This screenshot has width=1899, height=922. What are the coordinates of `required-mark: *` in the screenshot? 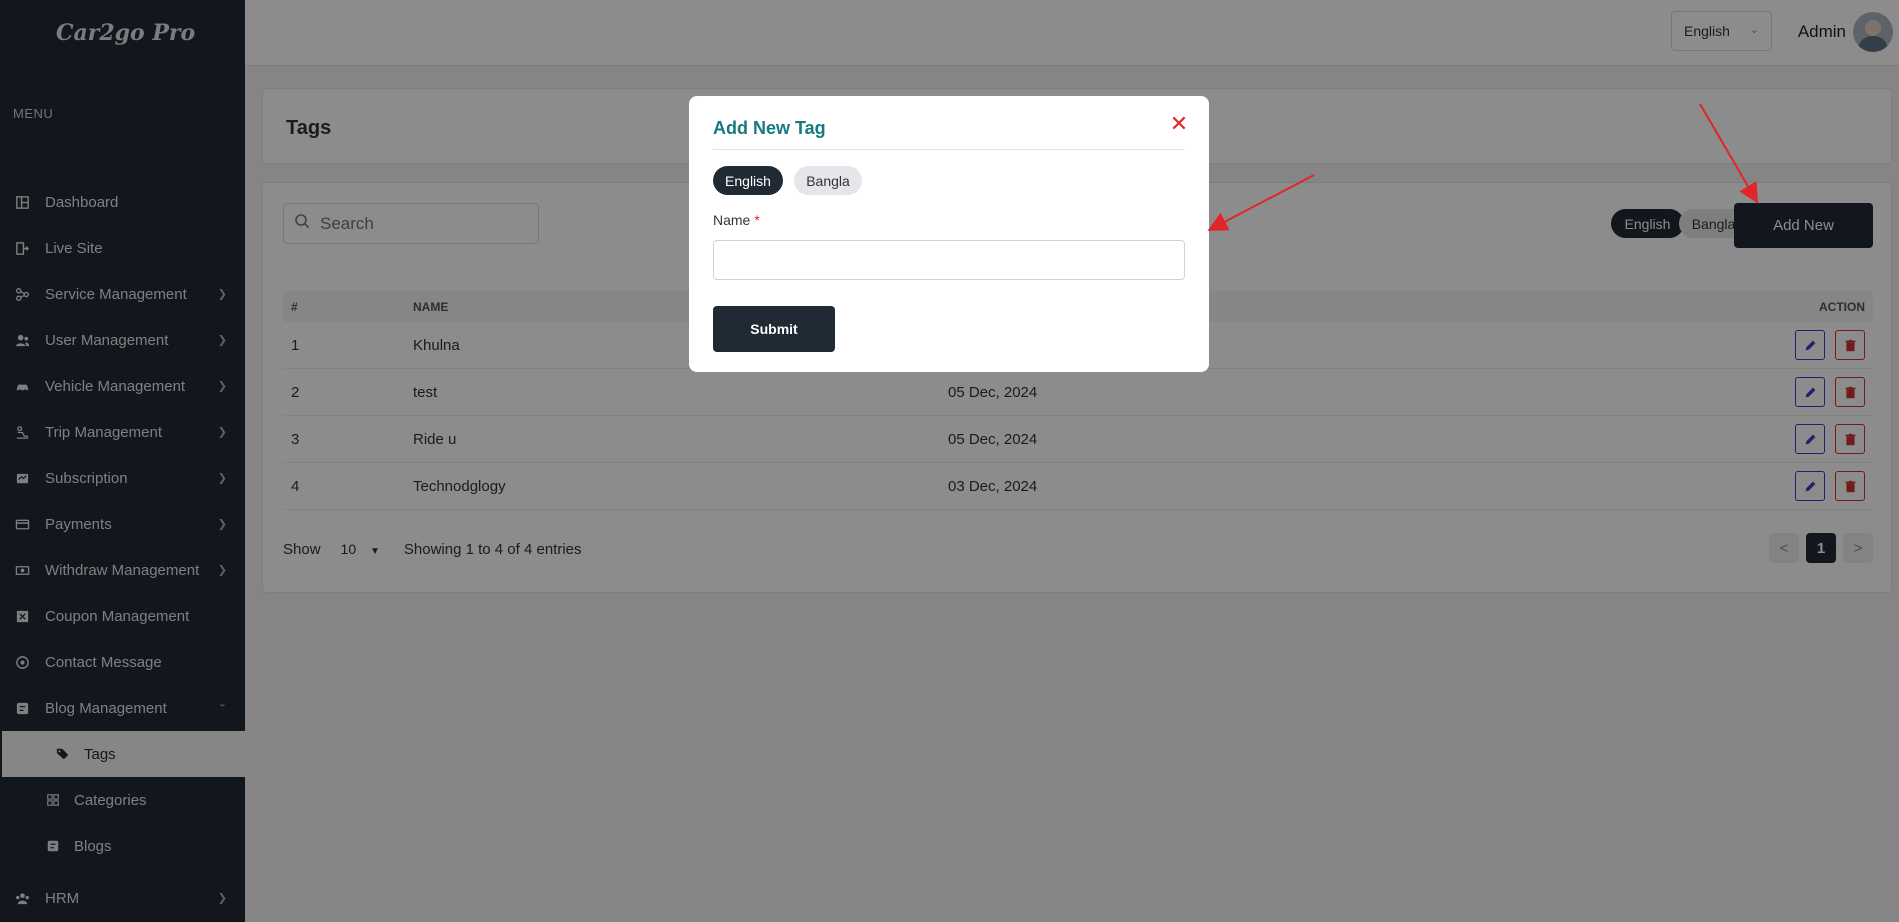 It's located at (757, 220).